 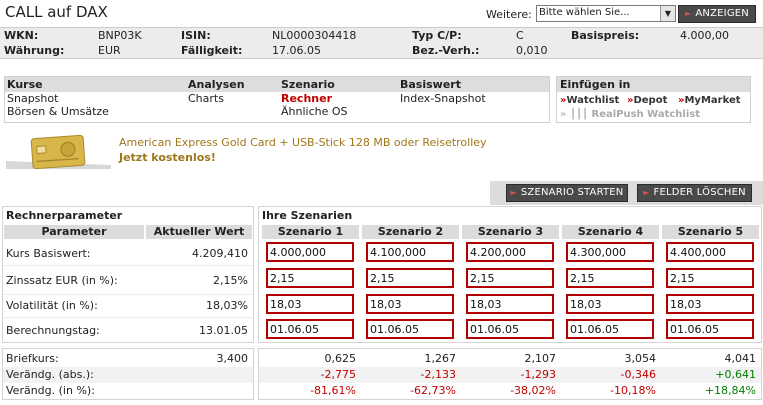 I want to click on scenario-5-volatilitaet-input, so click(x=710, y=304).